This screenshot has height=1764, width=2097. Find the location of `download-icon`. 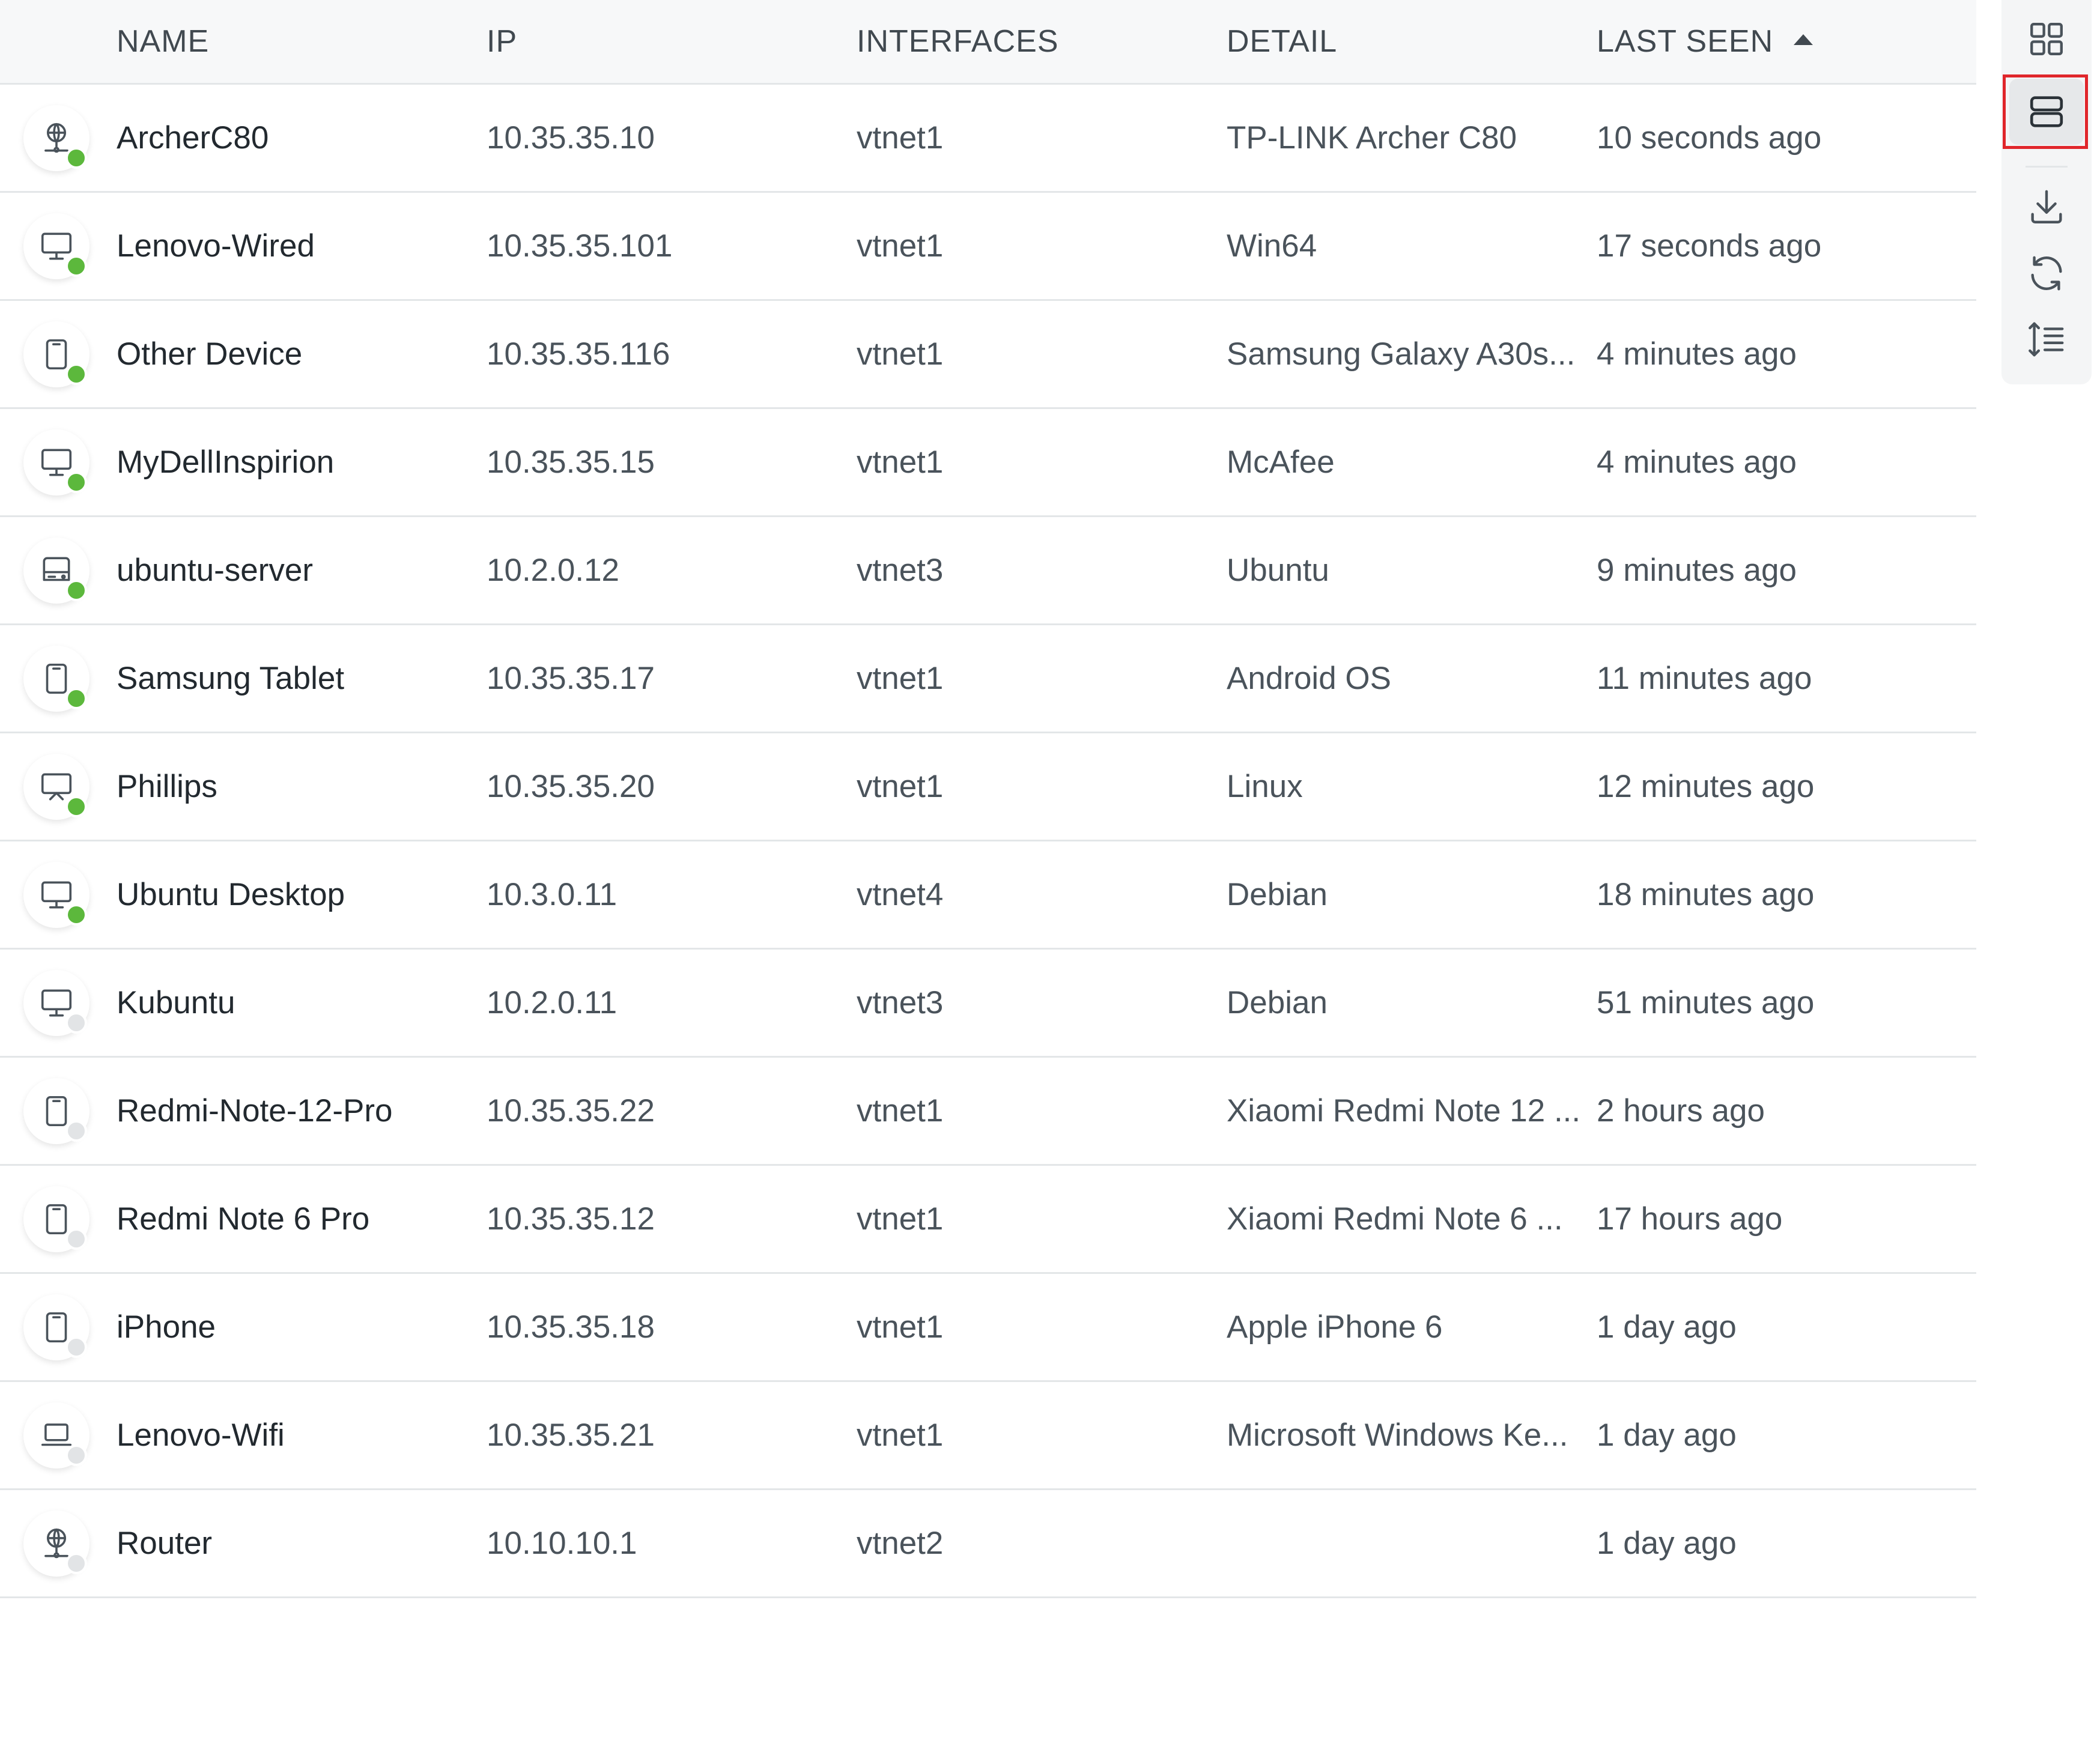

download-icon is located at coordinates (2046, 206).